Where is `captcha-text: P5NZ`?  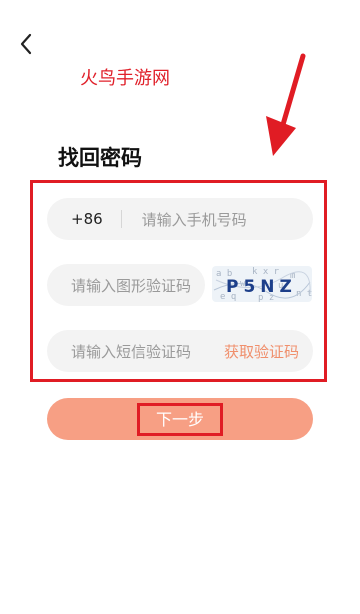 captcha-text: P5NZ is located at coordinates (261, 287).